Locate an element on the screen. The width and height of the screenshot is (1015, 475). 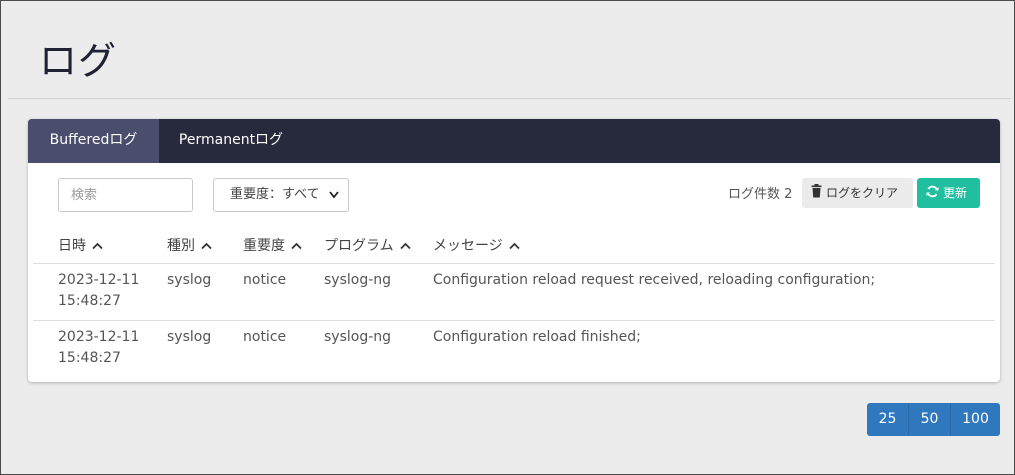
tab-permanent-log: Permanentログ is located at coordinates (231, 141).